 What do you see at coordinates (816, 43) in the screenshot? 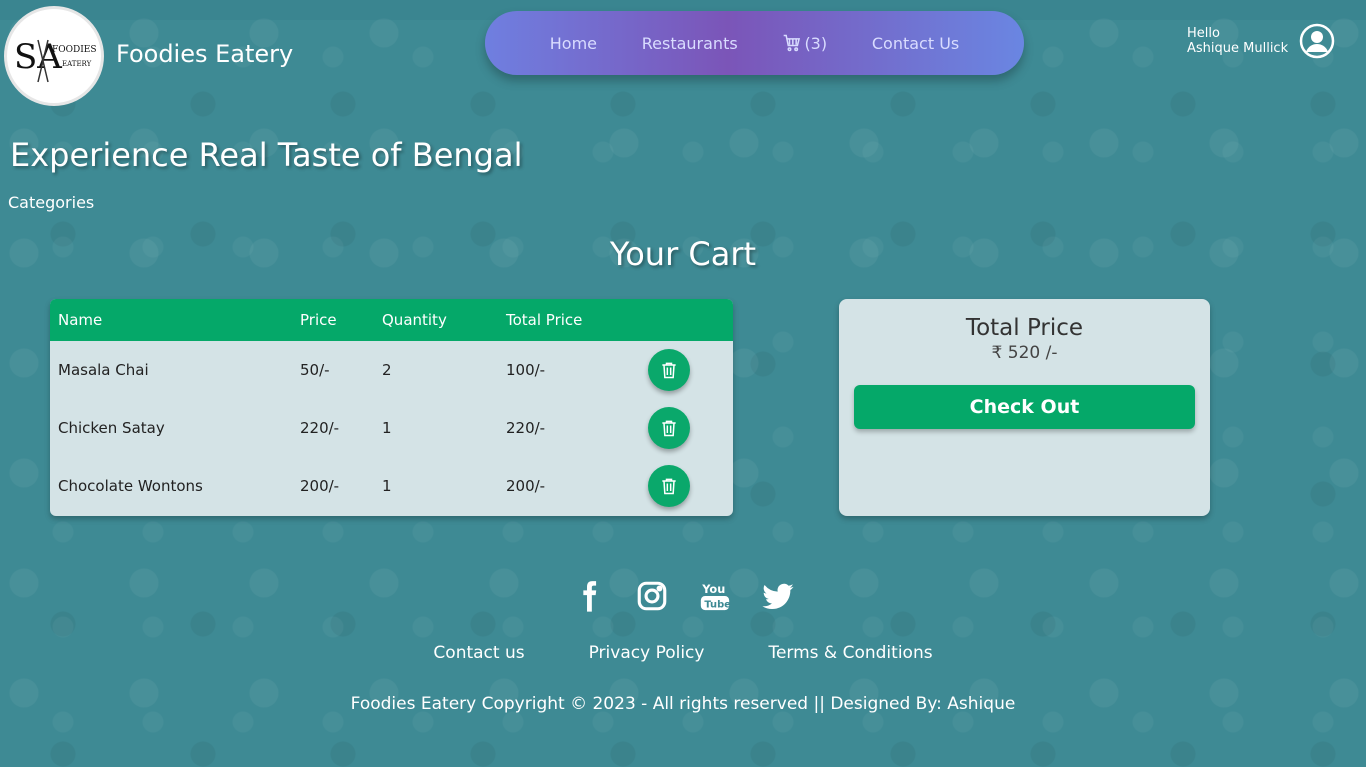
I see `cart-count: (3)` at bounding box center [816, 43].